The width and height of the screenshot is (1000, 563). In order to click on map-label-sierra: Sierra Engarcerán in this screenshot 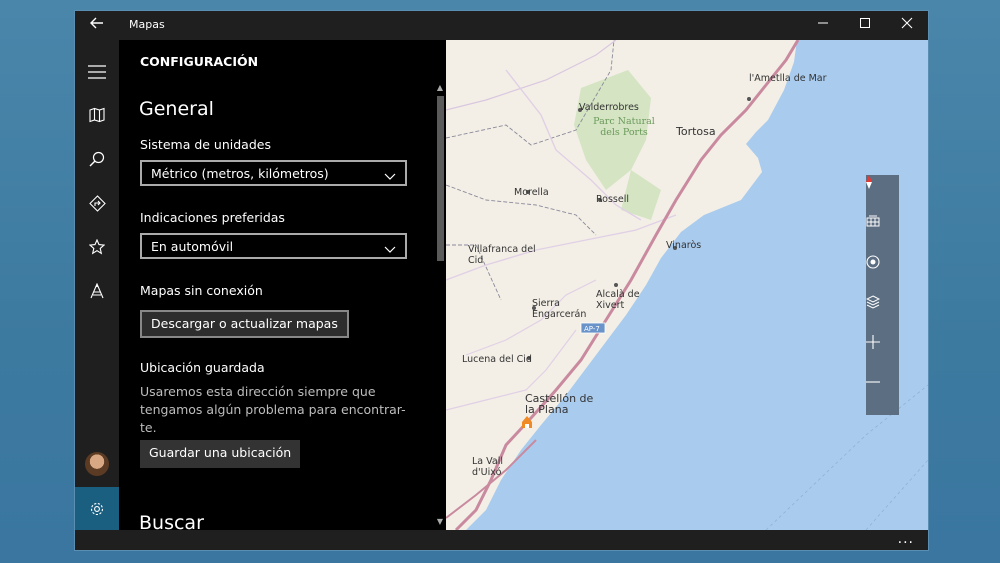, I will do `click(559, 309)`.